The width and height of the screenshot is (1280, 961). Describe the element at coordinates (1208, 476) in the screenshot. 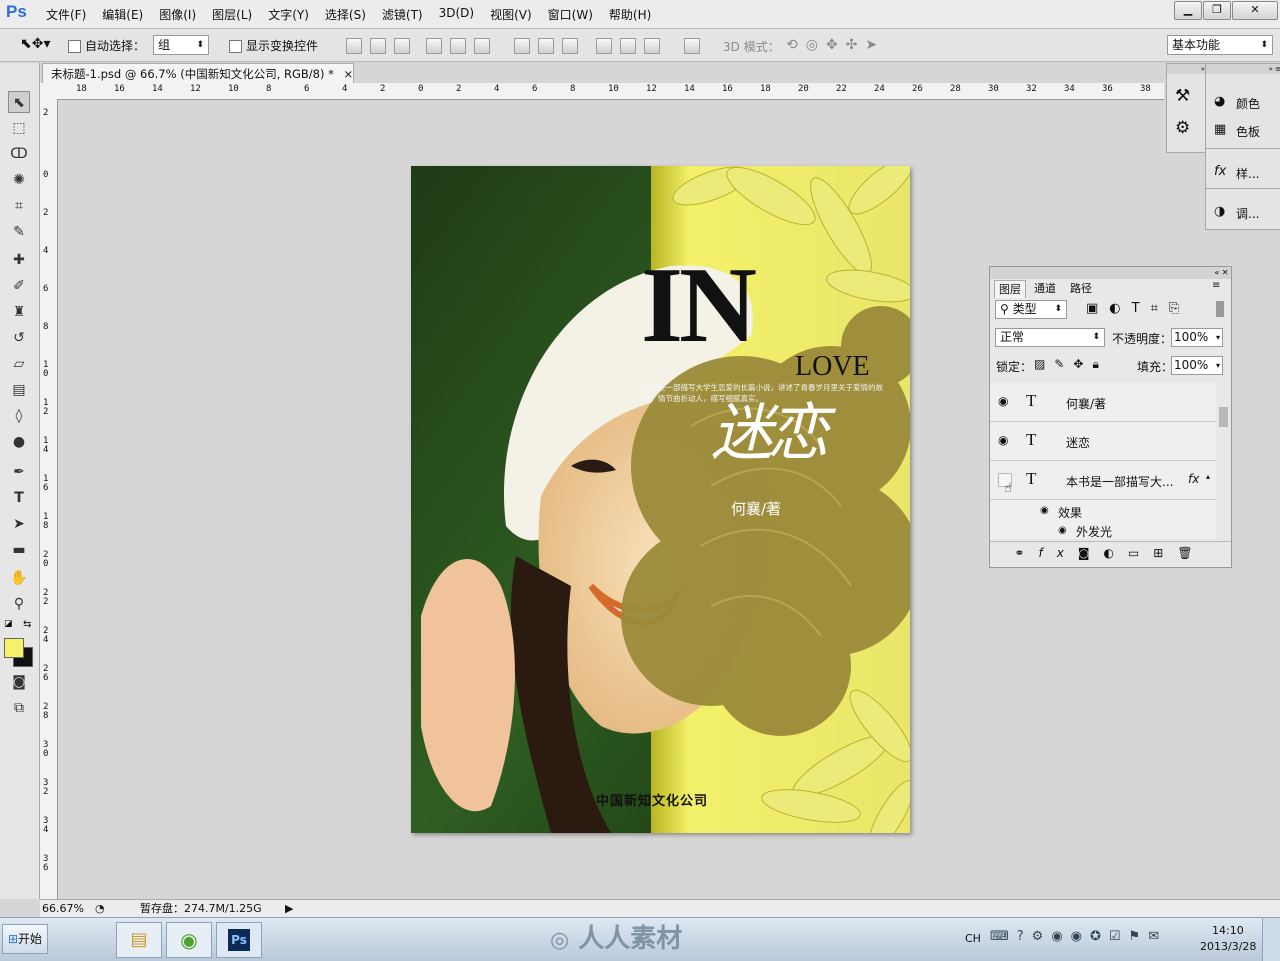

I see `collapse-effects-icon: ▴` at that location.